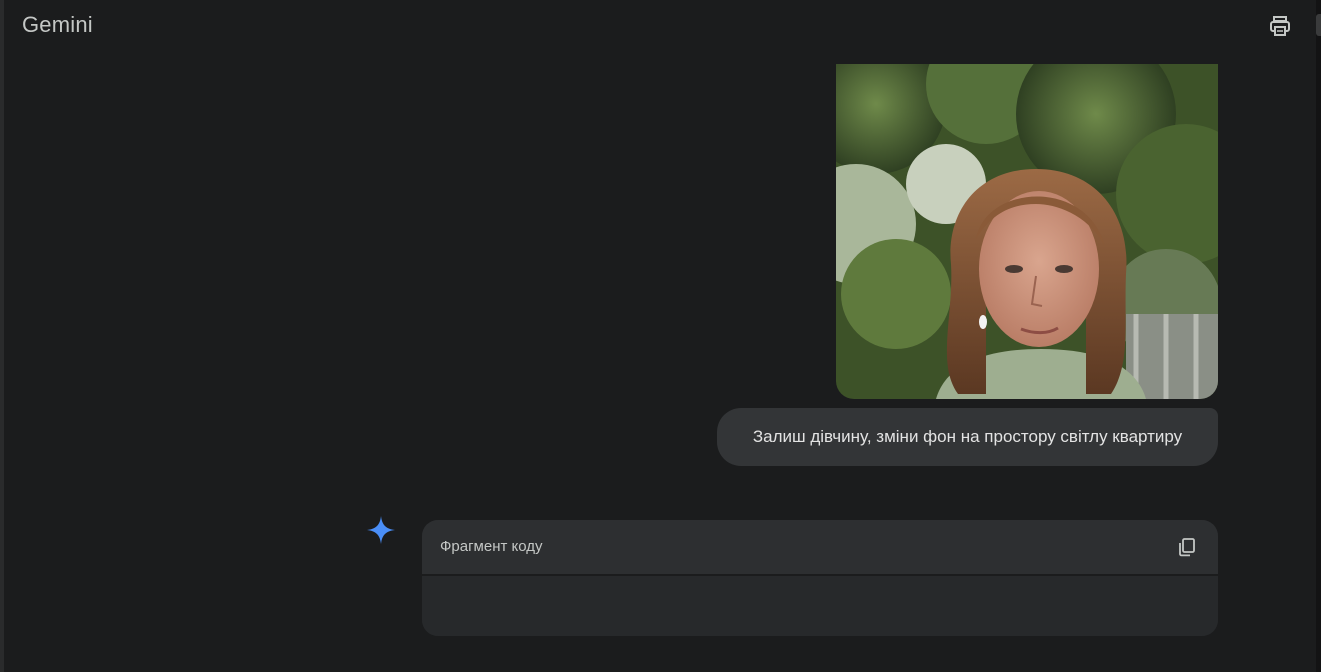  I want to click on print-icon, so click(1280, 26).